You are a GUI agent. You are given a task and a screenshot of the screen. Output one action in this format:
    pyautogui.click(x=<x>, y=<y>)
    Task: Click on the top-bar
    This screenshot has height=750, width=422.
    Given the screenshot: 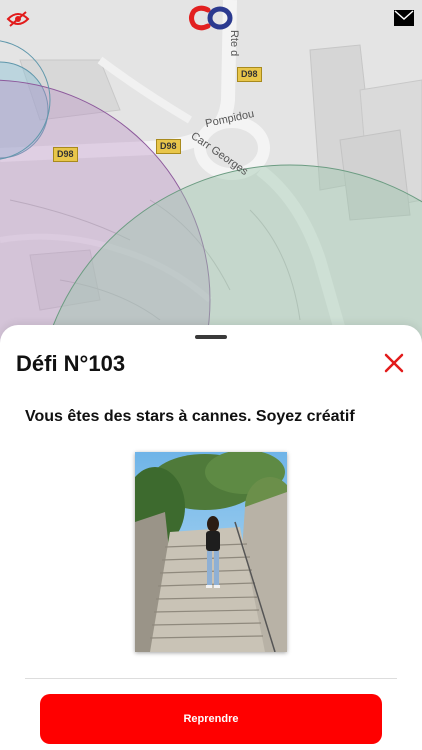 What is the action you would take?
    pyautogui.click(x=211, y=18)
    